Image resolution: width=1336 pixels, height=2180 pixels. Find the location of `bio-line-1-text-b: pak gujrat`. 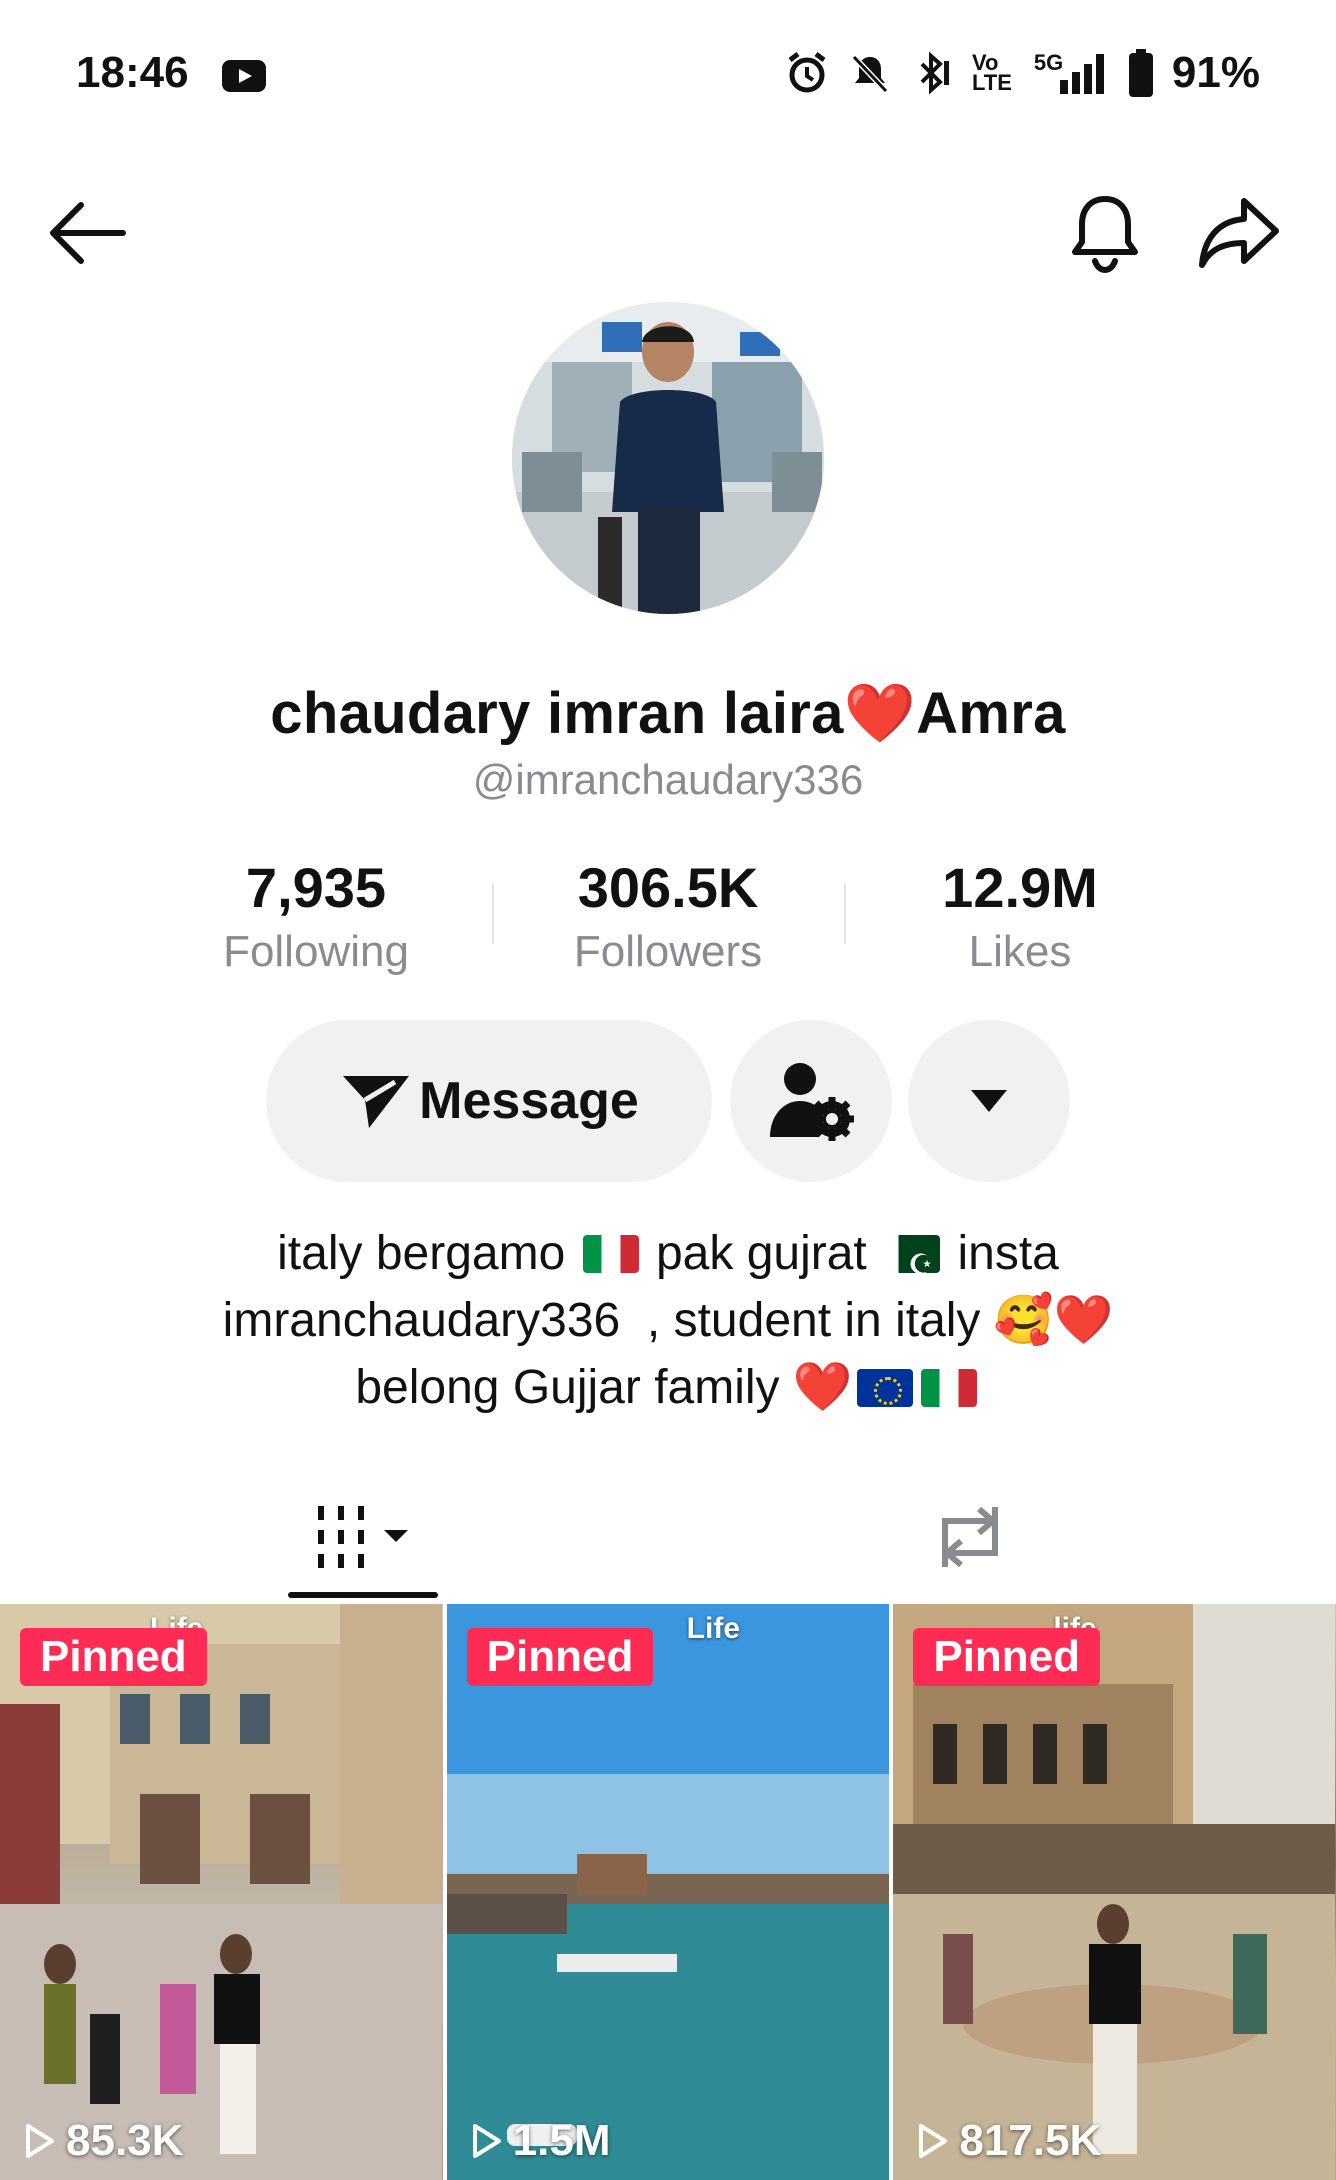

bio-line-1-text-b: pak gujrat is located at coordinates (761, 1253).